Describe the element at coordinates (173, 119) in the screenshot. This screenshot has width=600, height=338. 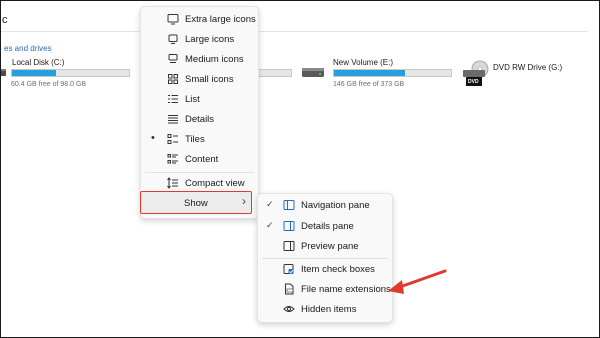
I see `details-icon` at that location.